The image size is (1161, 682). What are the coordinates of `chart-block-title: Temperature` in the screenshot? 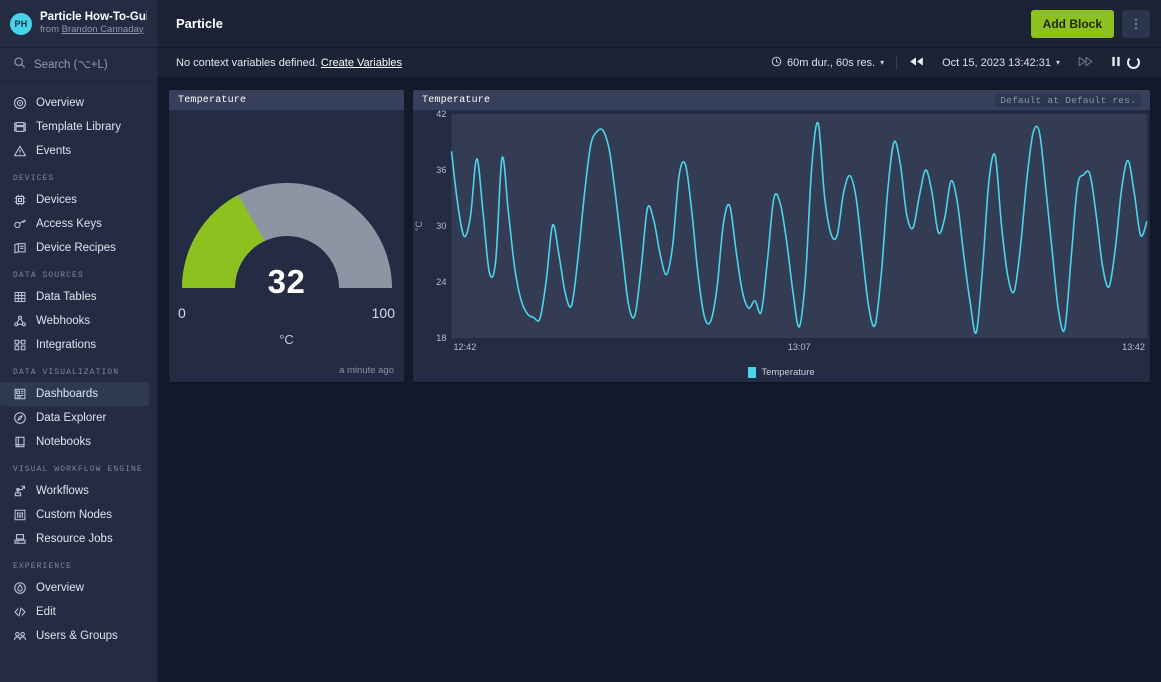 It's located at (456, 100).